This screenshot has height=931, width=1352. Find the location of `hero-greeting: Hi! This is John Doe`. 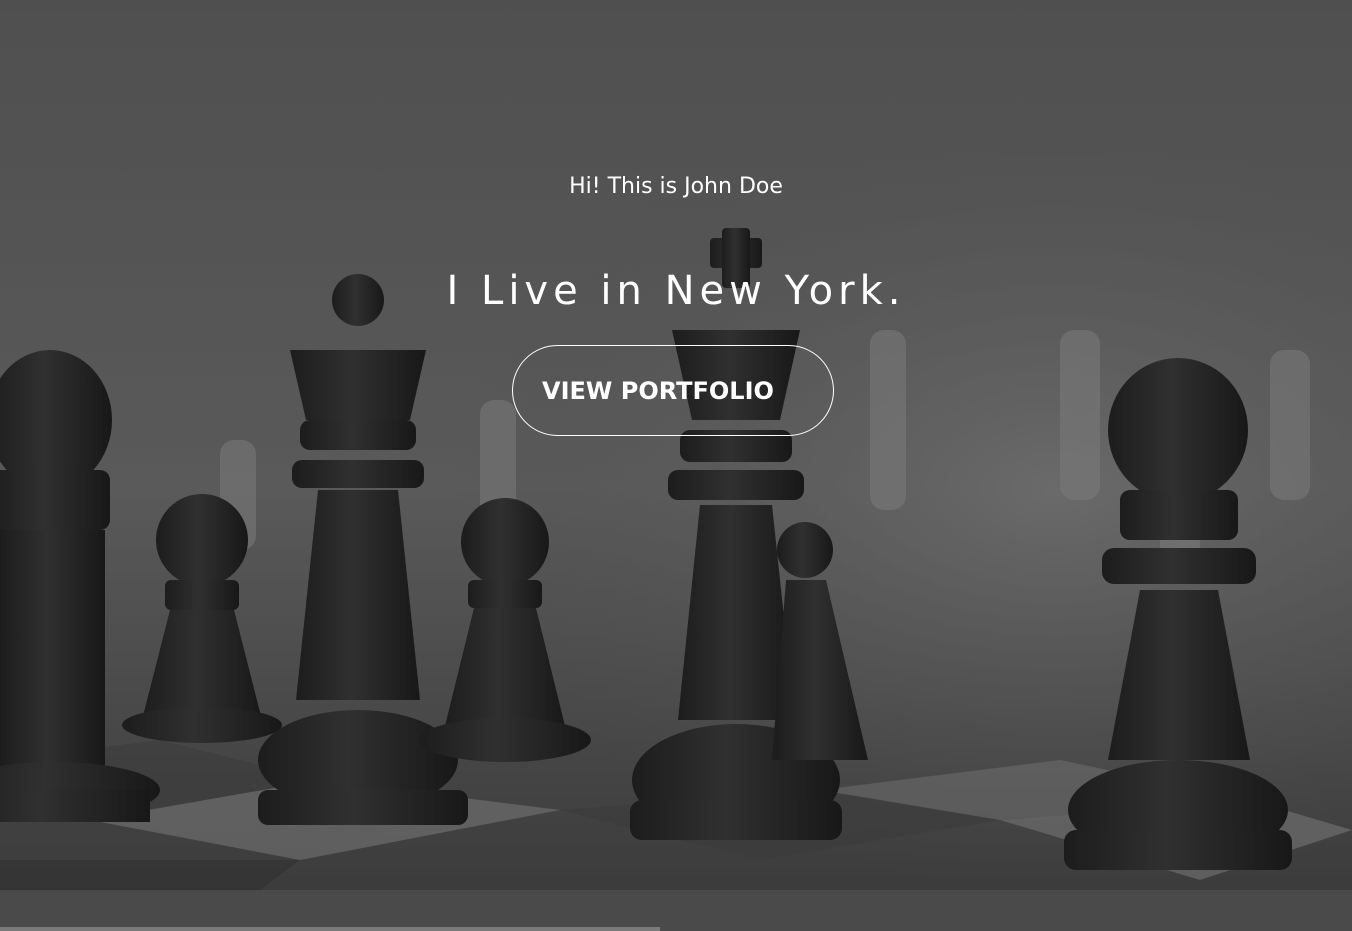

hero-greeting: Hi! This is John Doe is located at coordinates (676, 186).